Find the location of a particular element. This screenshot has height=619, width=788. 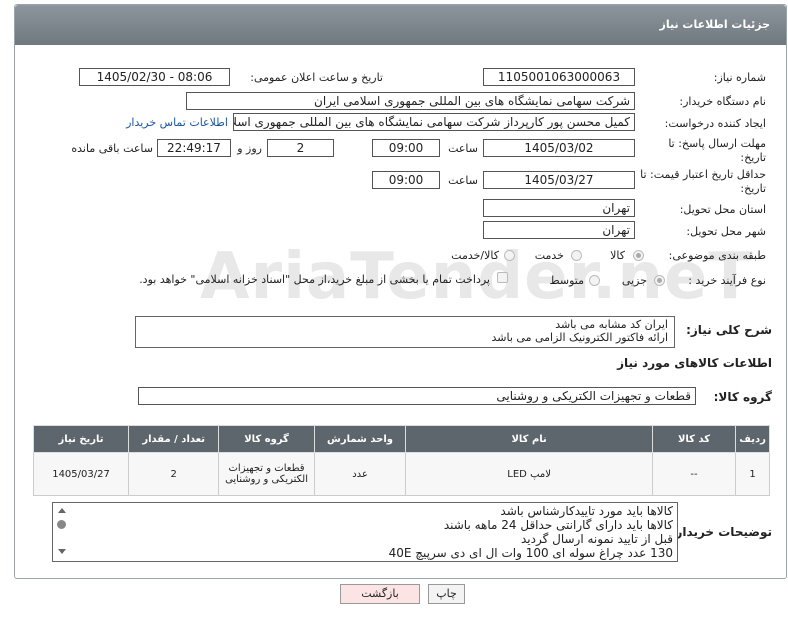

goods-info-title: اطلاعات کالاهای مورد نیاز is located at coordinates (694, 363).